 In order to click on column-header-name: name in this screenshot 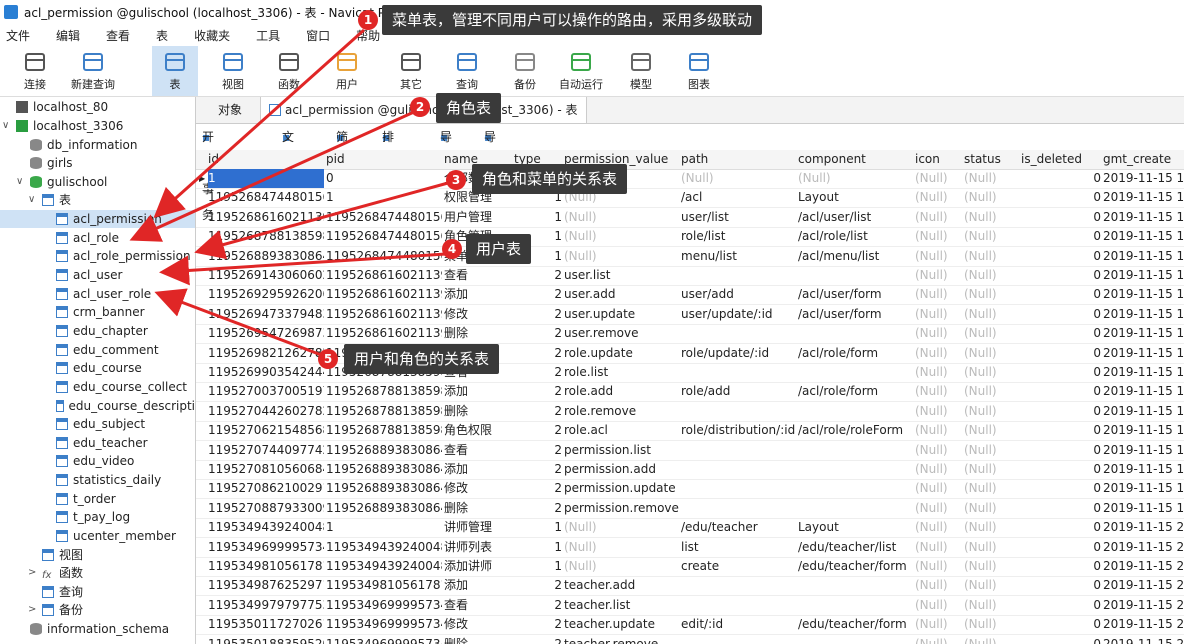, I will do `click(478, 159)`.